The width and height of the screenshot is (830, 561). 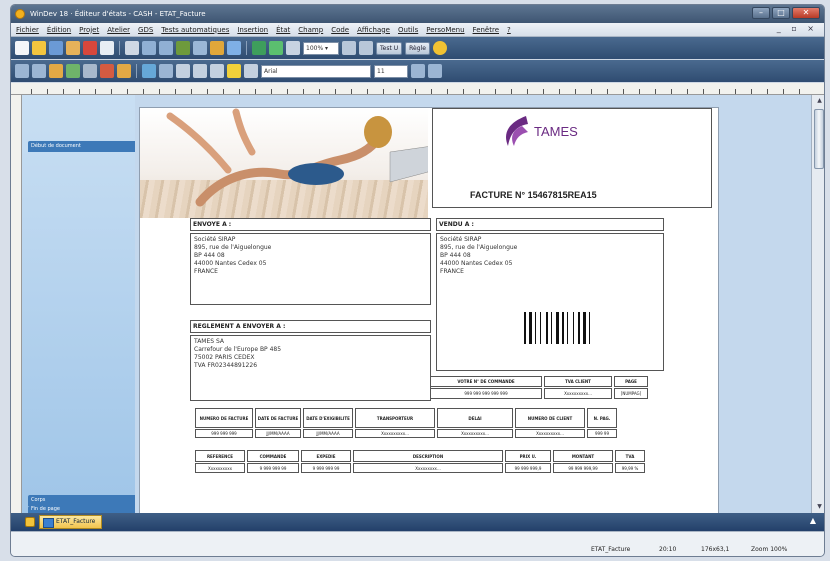 What do you see at coordinates (316, 71) in the screenshot?
I see `font-select: Arial` at bounding box center [316, 71].